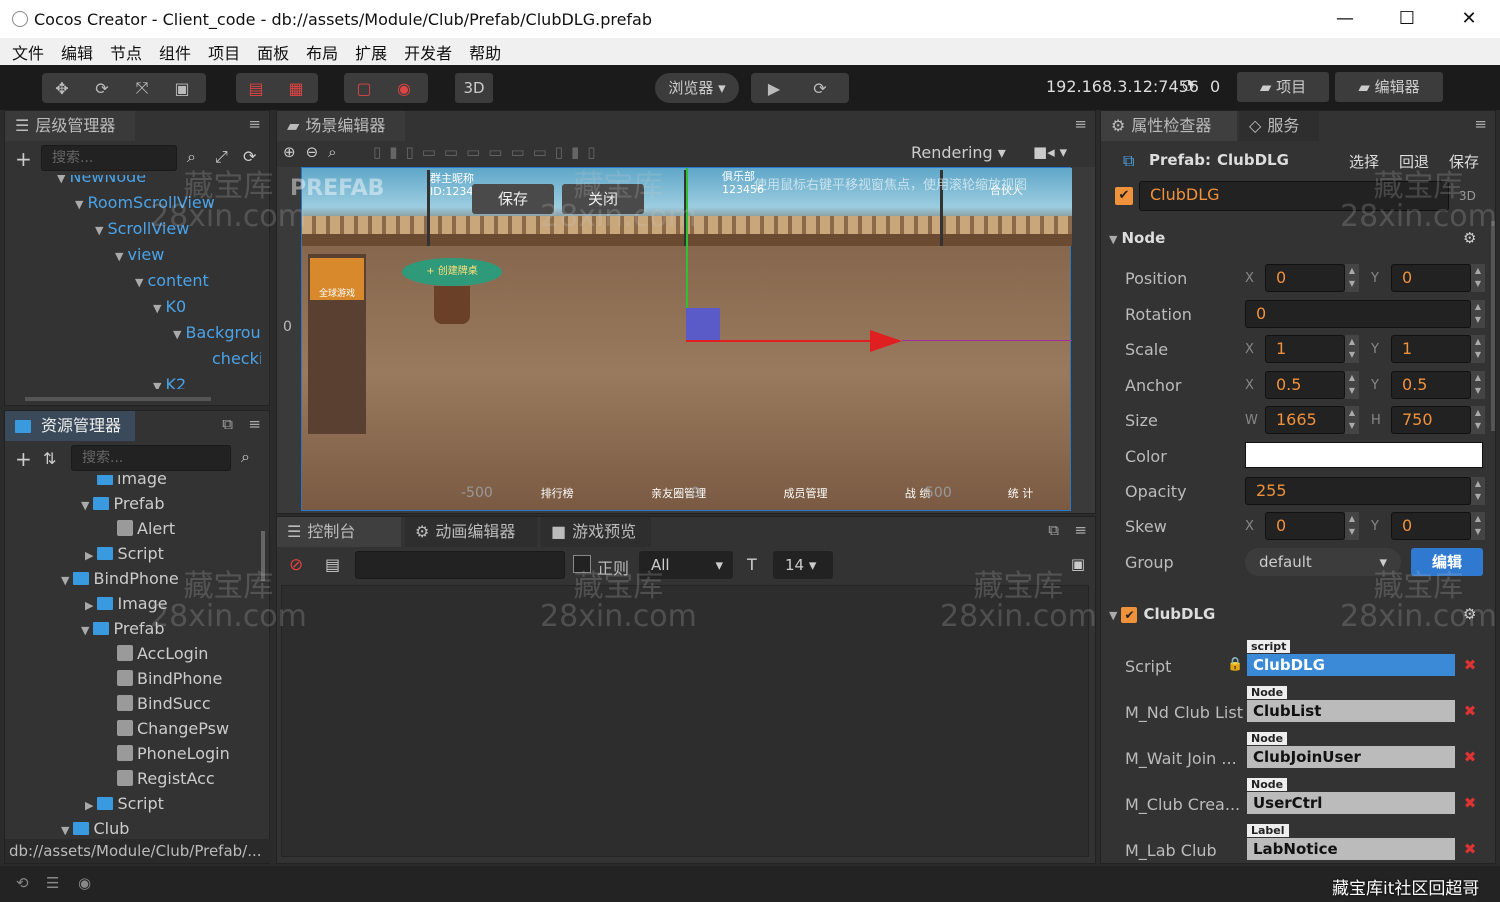 The height and width of the screenshot is (902, 1500). Describe the element at coordinates (224, 52) in the screenshot. I see `menu-project: 项目` at that location.